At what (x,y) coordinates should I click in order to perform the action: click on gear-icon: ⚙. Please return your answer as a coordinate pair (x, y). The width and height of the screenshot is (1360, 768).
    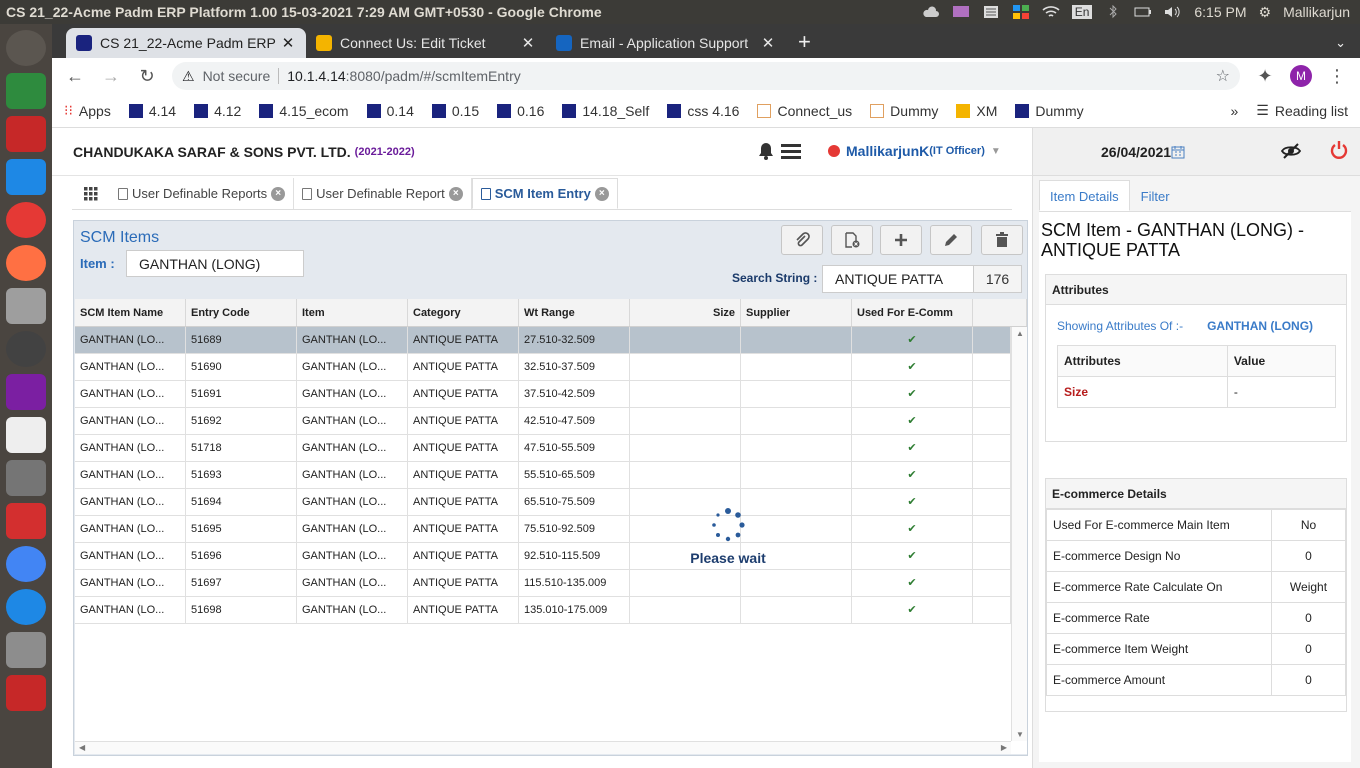
    Looking at the image, I should click on (1265, 12).